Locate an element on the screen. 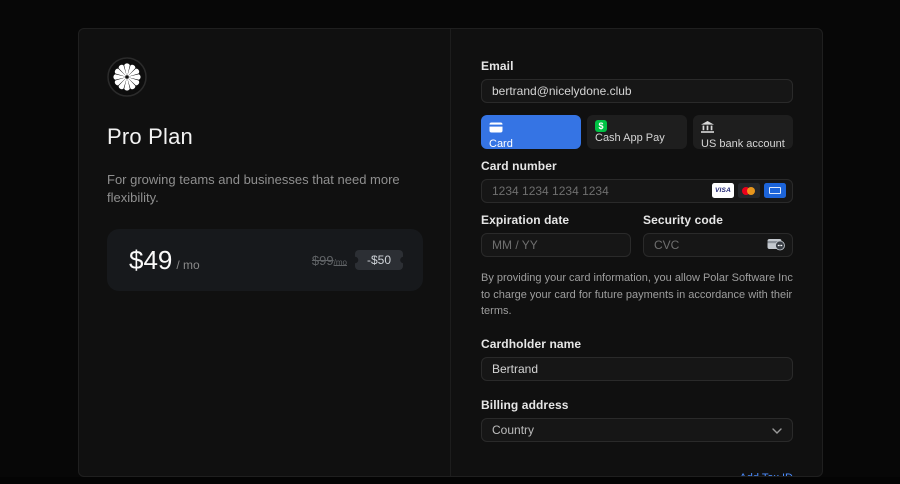 The image size is (900, 484). card-brand-icons: VISA is located at coordinates (749, 190).